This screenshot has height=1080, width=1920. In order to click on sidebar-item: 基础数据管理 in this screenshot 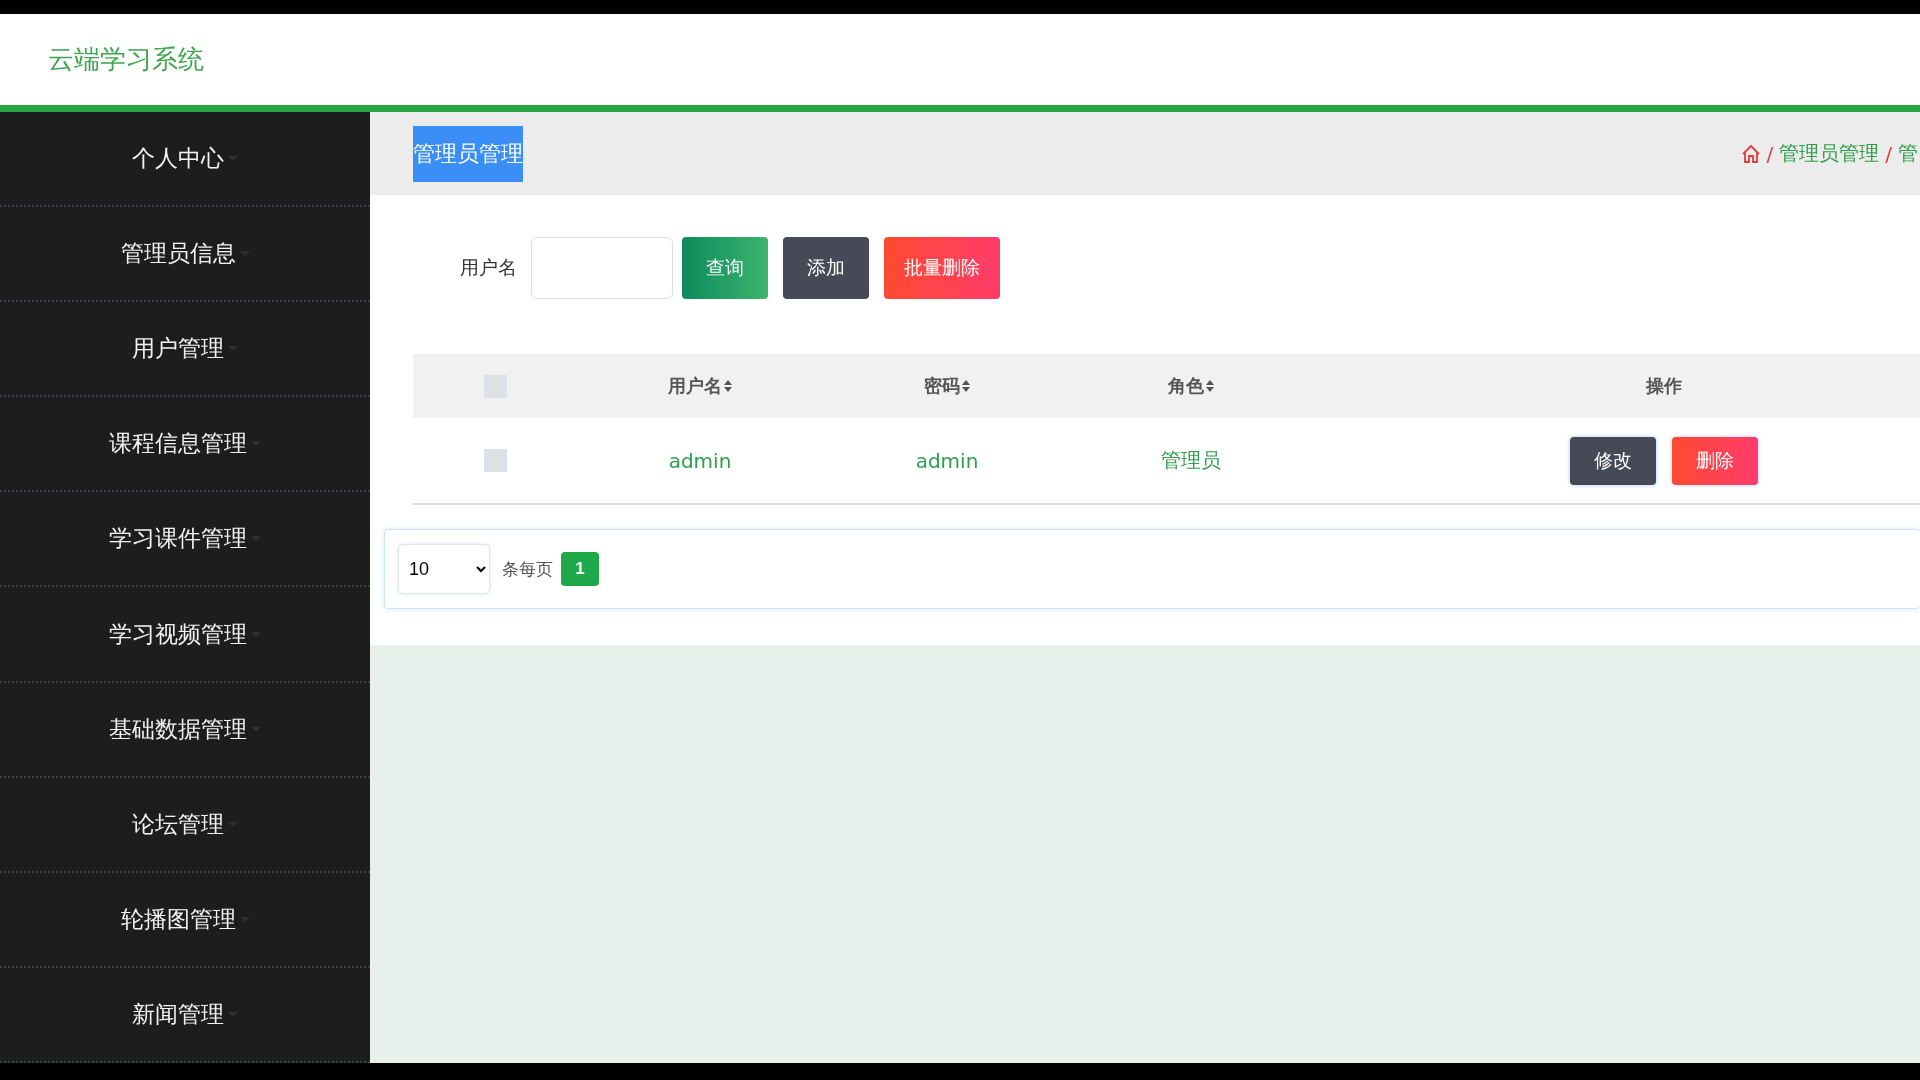, I will do `click(178, 729)`.